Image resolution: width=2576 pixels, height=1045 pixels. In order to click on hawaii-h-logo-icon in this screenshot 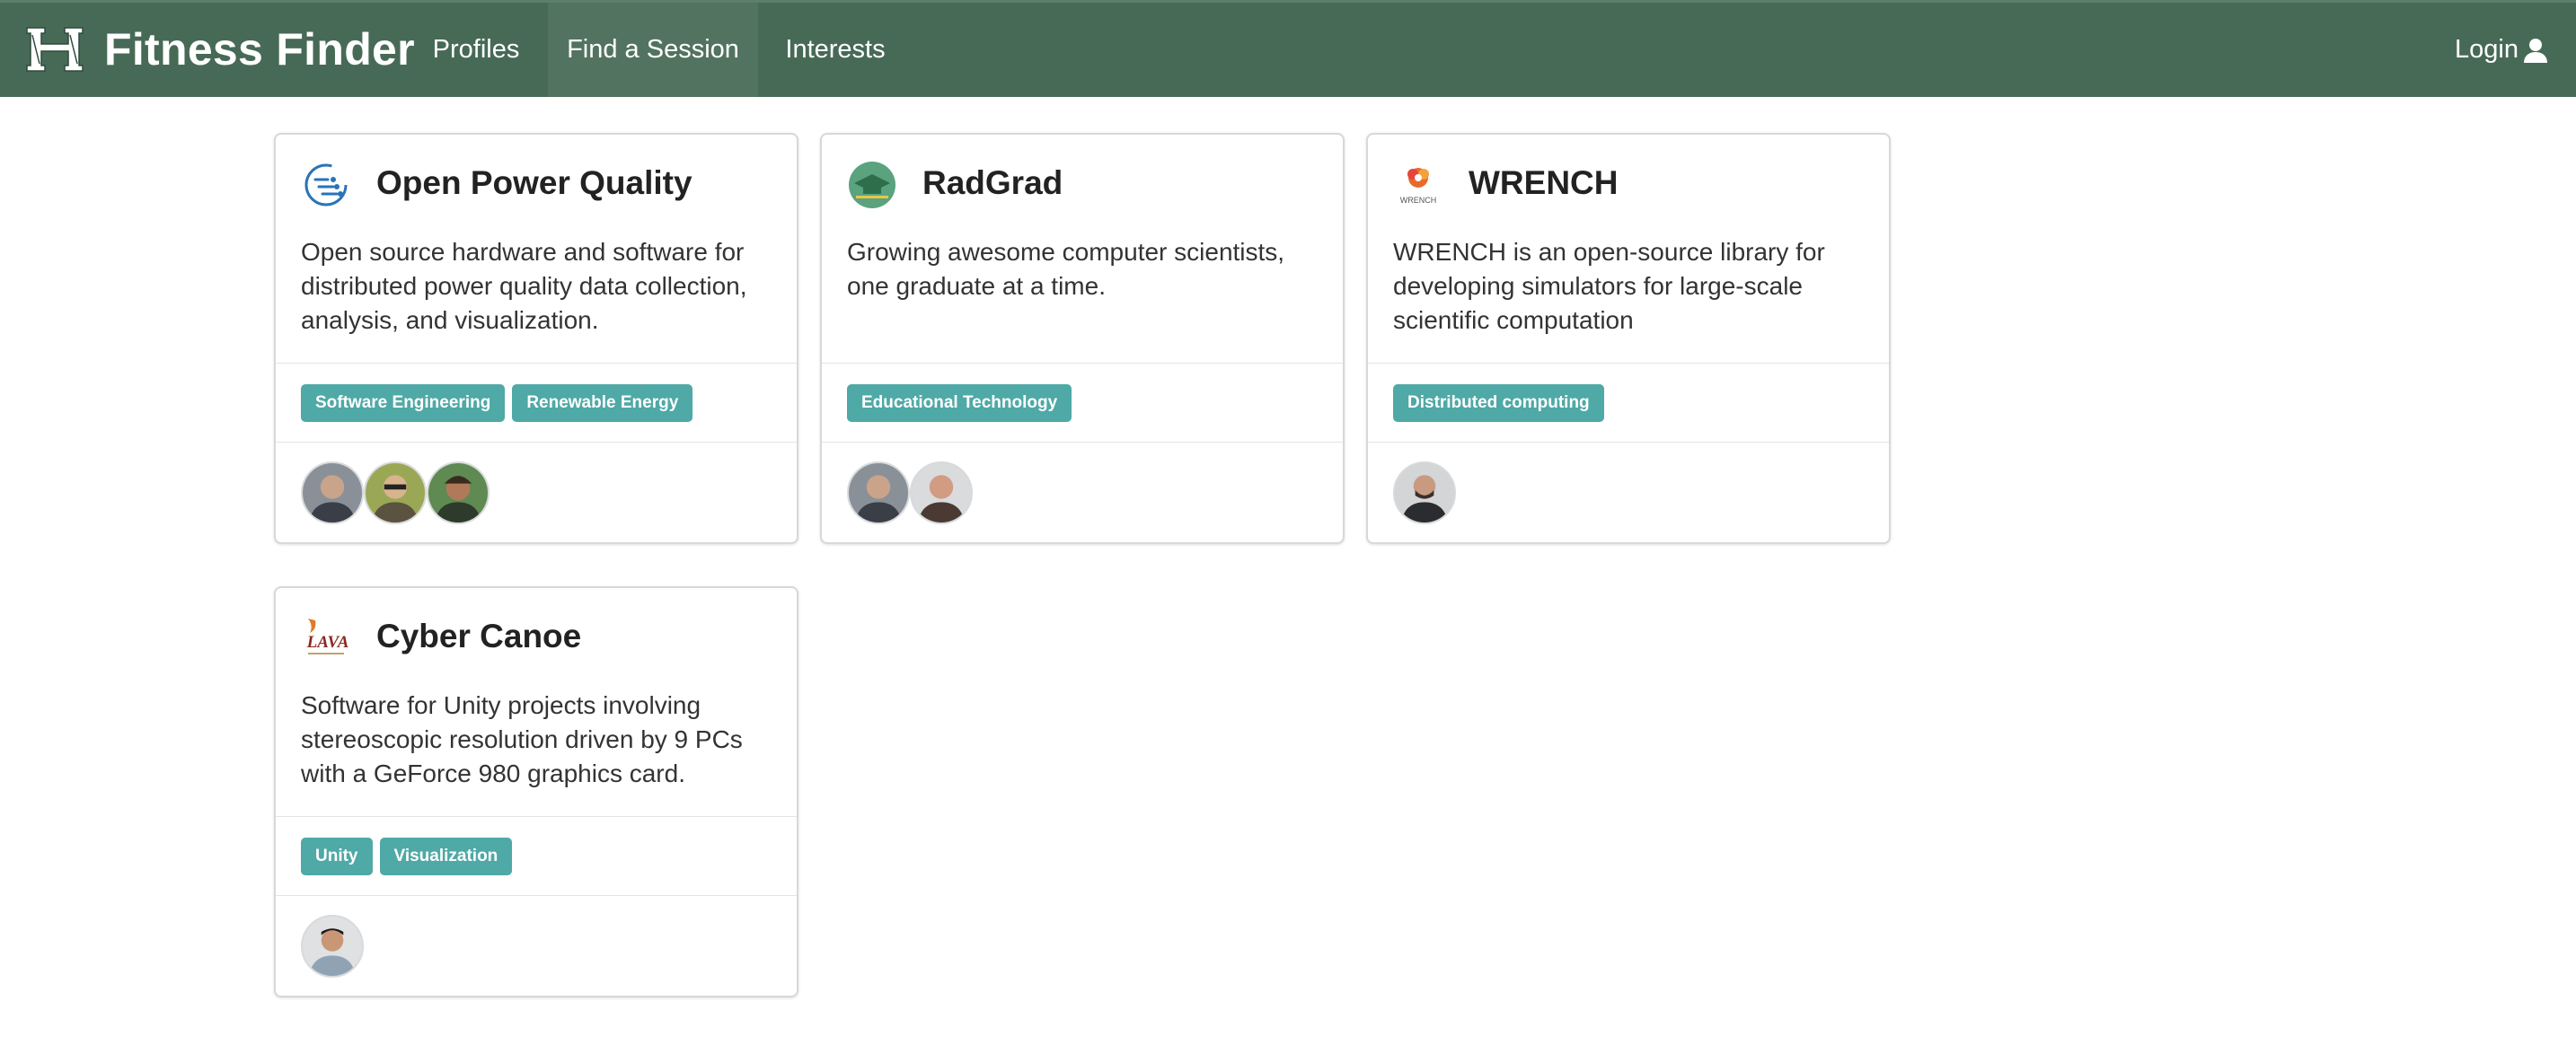, I will do `click(54, 49)`.